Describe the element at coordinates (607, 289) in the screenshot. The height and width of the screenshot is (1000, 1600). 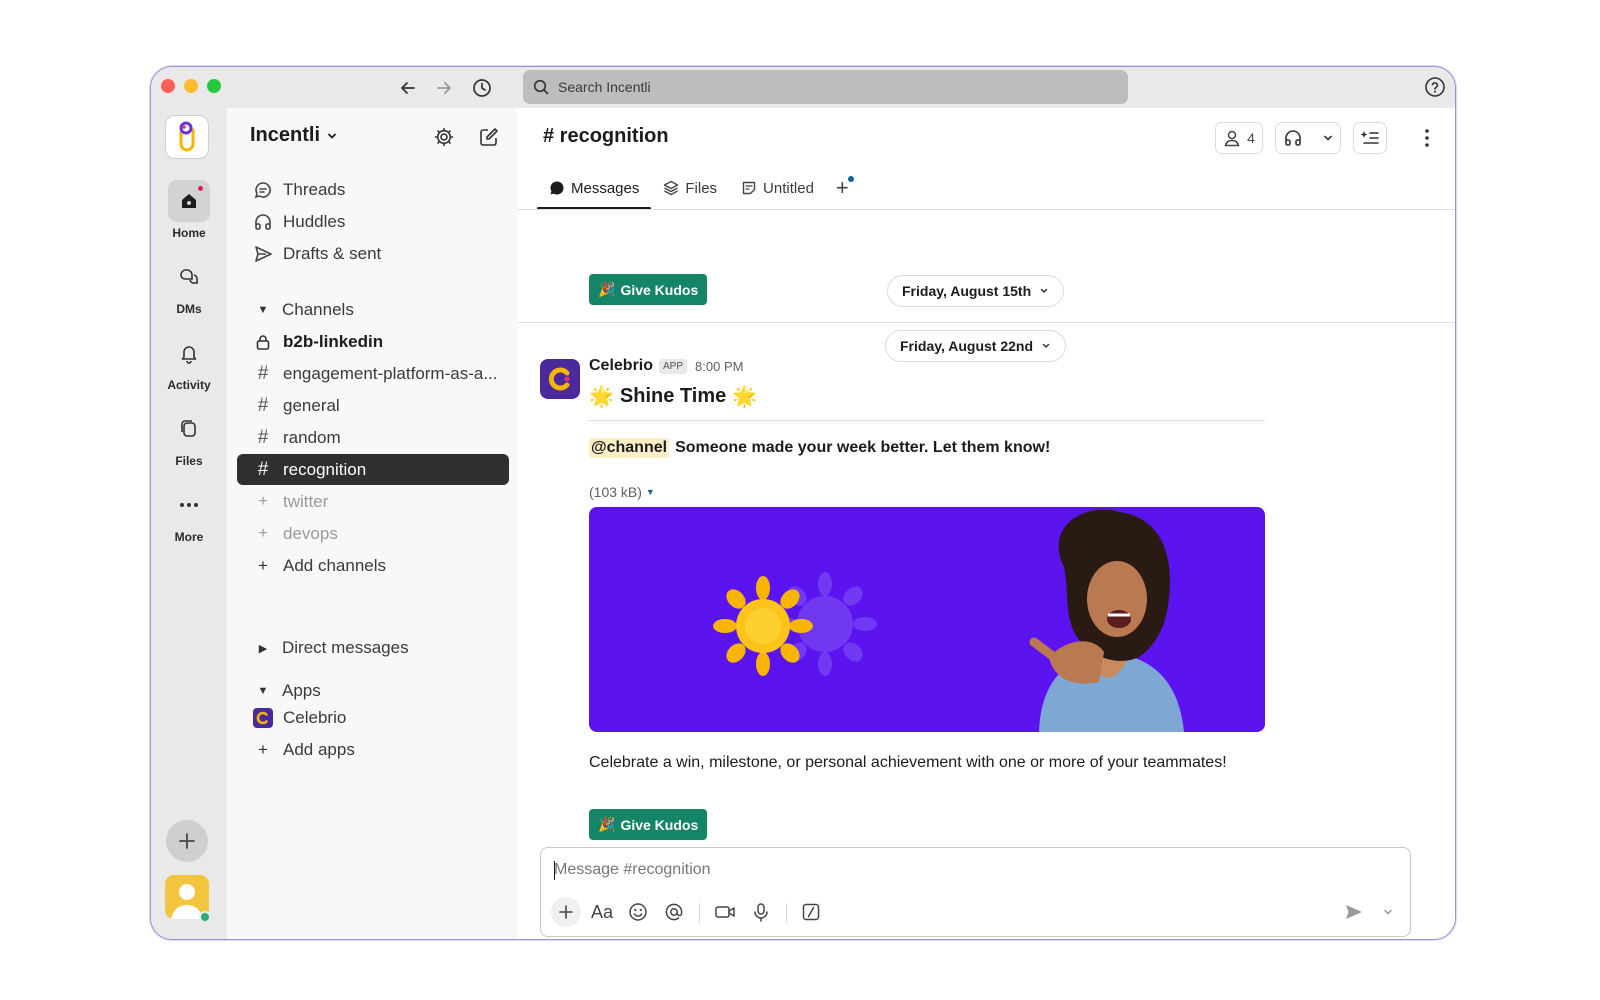
I see `party-popper-icon: 🎉` at that location.